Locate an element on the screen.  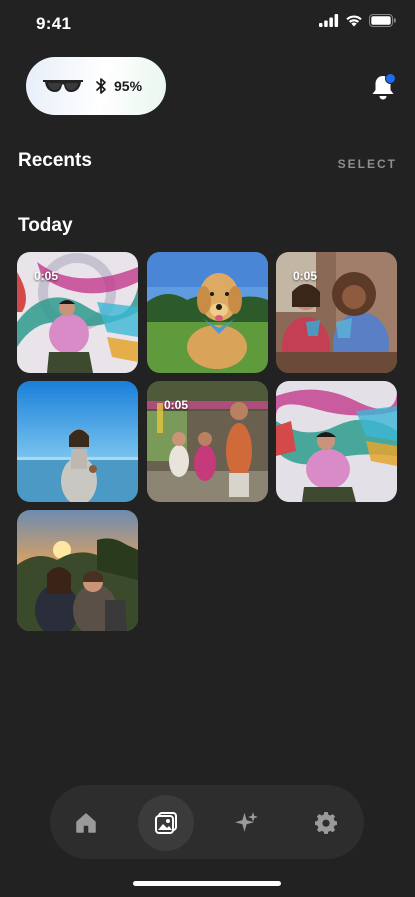
nav-gallery is located at coordinates (166, 823).